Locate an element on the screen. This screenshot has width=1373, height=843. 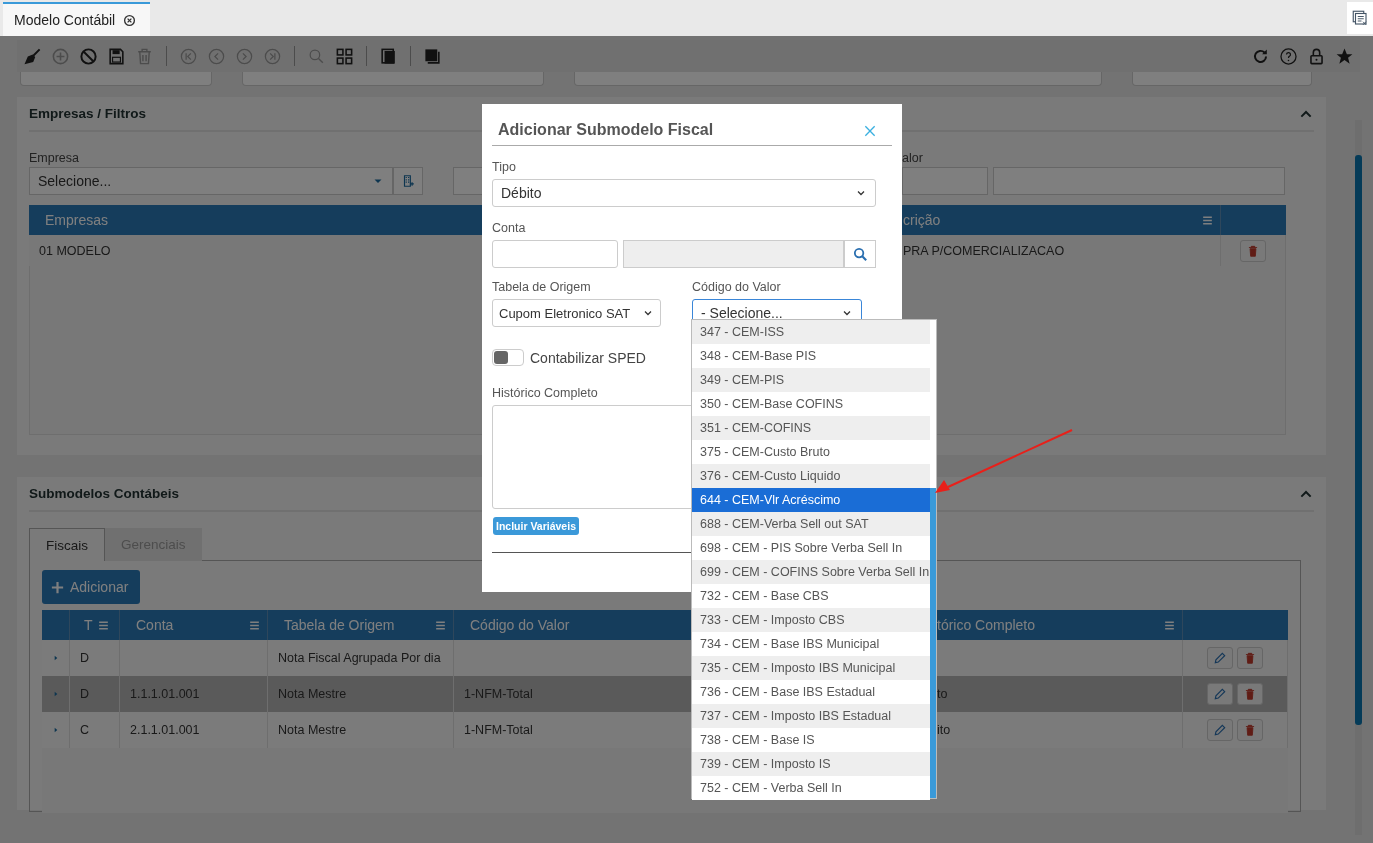
table-cell: Nota Fiscal Agrupada Por dia is located at coordinates (359, 658).